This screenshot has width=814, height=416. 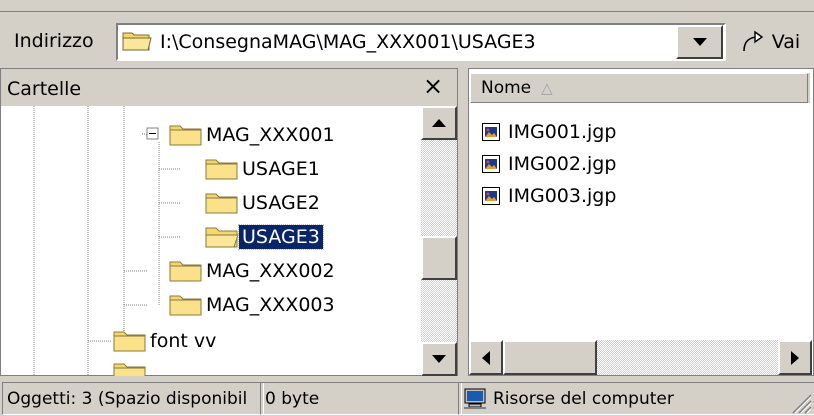 I want to click on file-item-img001: IMG001.jgp, so click(x=549, y=132).